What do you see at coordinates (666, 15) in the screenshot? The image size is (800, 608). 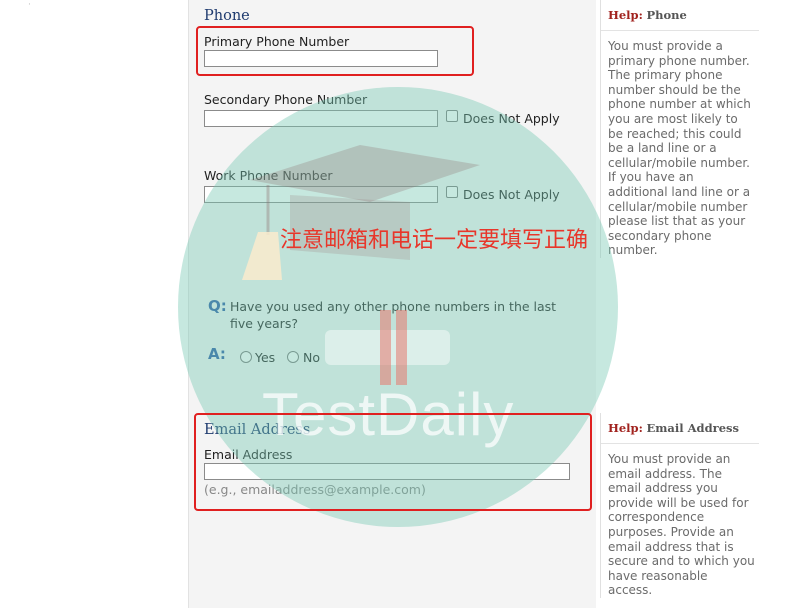 I see `help-topic: Phone` at bounding box center [666, 15].